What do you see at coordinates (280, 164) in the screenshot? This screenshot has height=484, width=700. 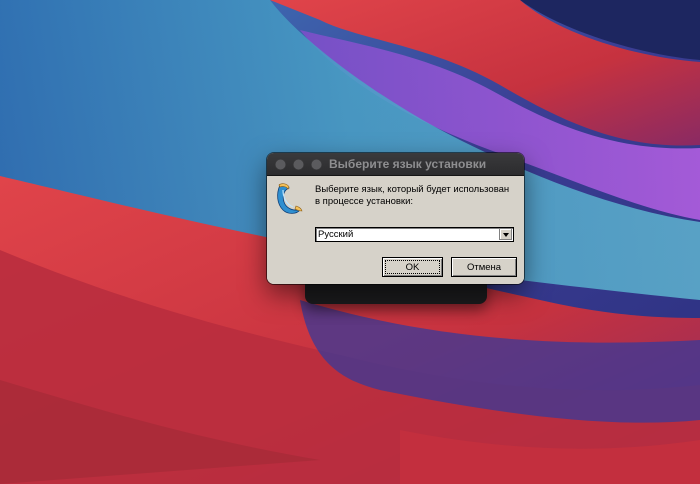 I see `close-window-button` at bounding box center [280, 164].